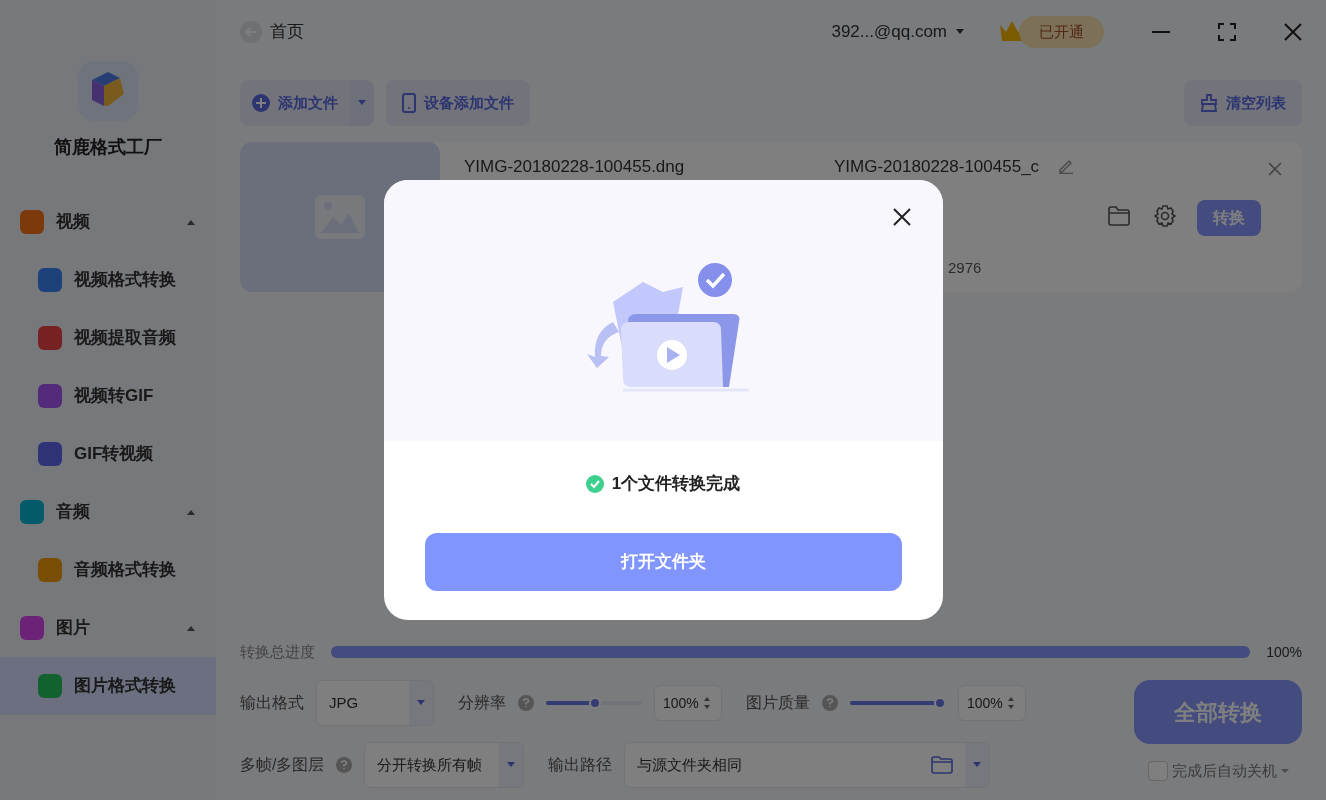  What do you see at coordinates (277, 651) in the screenshot?
I see `progress-label: 转换总进度` at bounding box center [277, 651].